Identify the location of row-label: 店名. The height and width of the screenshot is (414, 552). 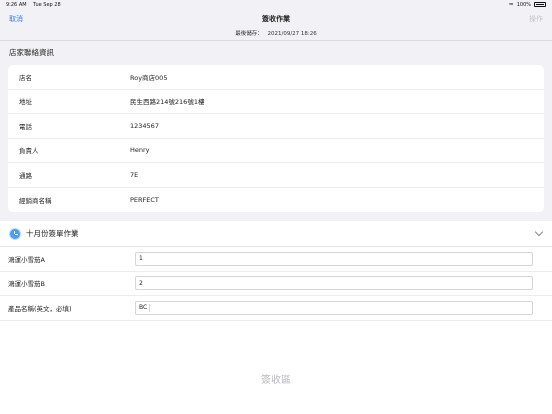
(25, 77).